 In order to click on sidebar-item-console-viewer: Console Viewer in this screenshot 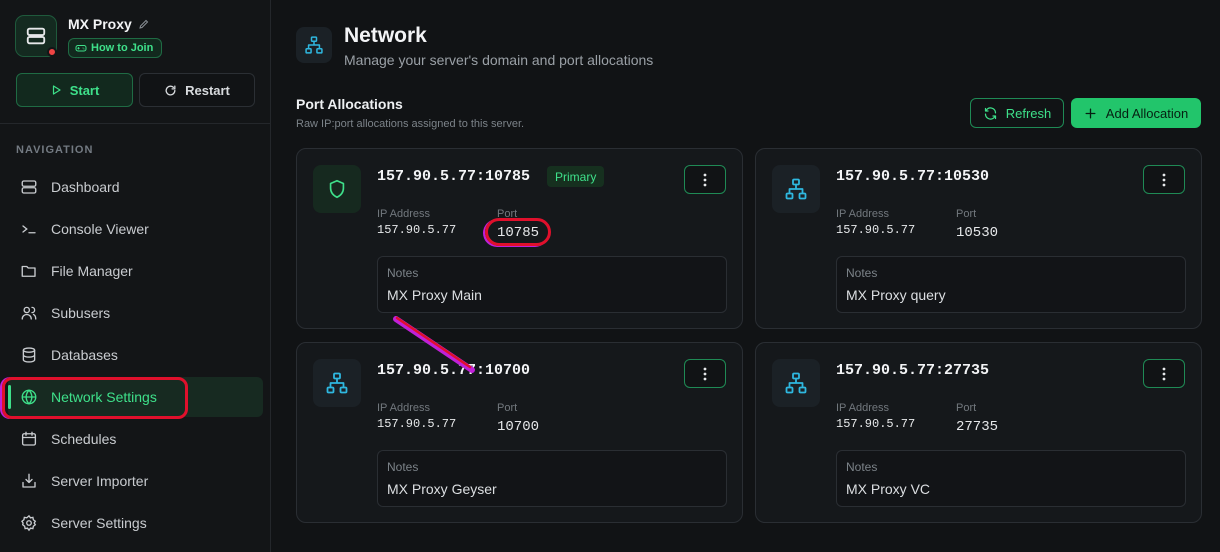, I will do `click(135, 229)`.